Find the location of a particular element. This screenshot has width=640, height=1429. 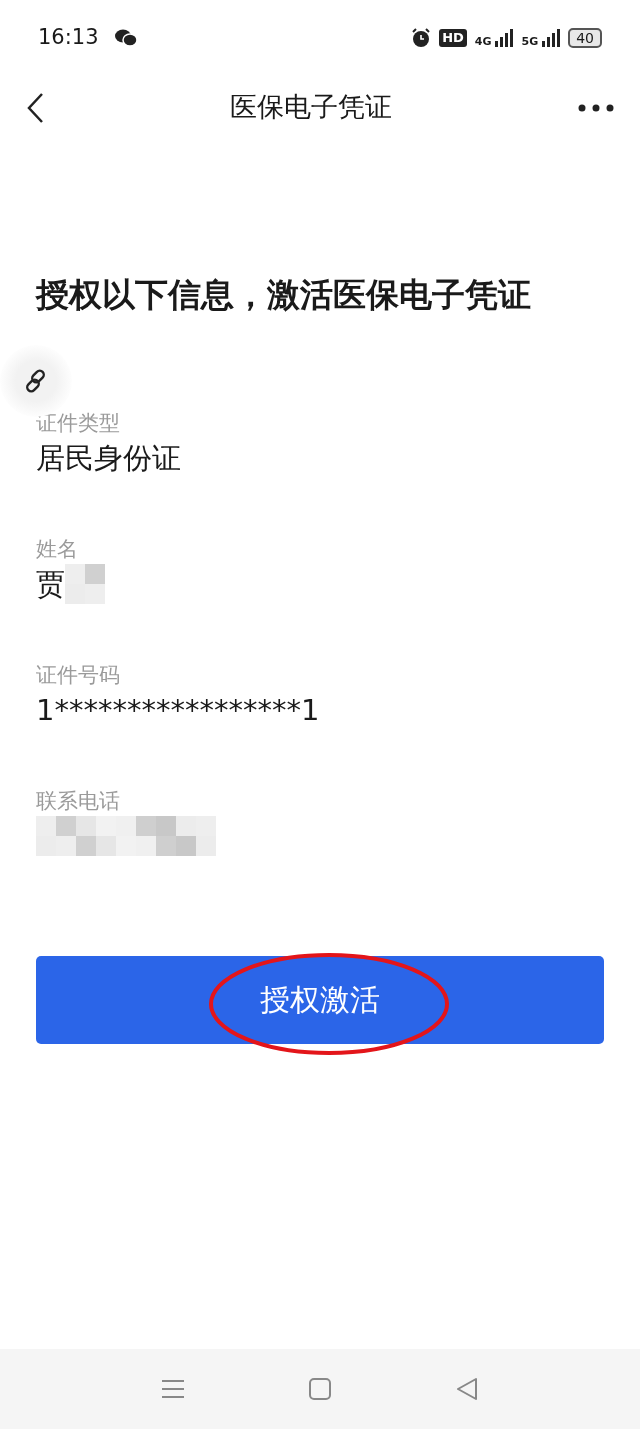

more-icon is located at coordinates (596, 107).